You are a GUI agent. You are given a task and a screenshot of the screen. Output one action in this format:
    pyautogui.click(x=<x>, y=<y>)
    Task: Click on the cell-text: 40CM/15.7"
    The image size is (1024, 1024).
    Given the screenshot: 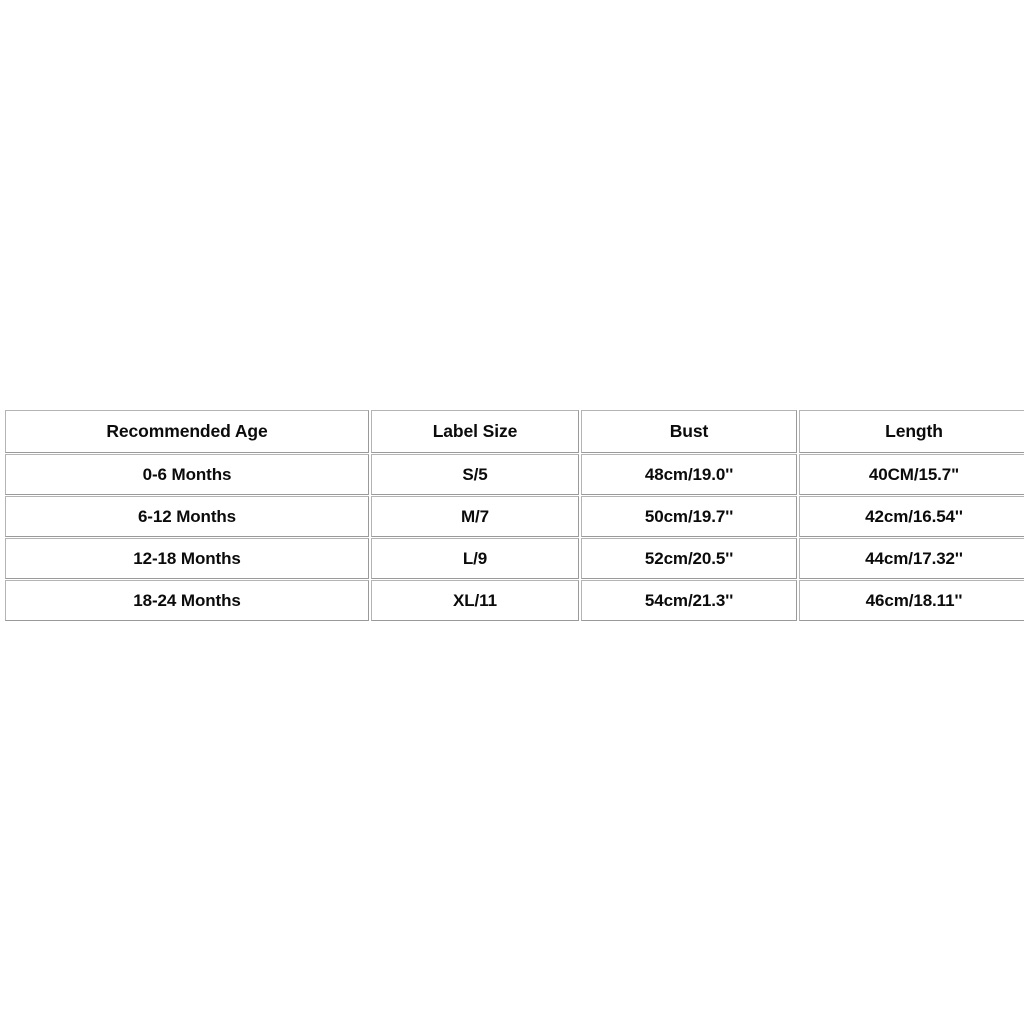 What is the action you would take?
    pyautogui.click(x=914, y=474)
    